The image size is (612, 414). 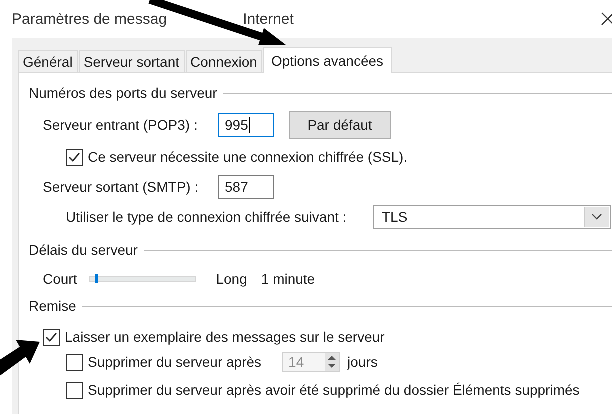 What do you see at coordinates (175, 362) in the screenshot?
I see `checkbox-label: Supprimer du serveur après` at bounding box center [175, 362].